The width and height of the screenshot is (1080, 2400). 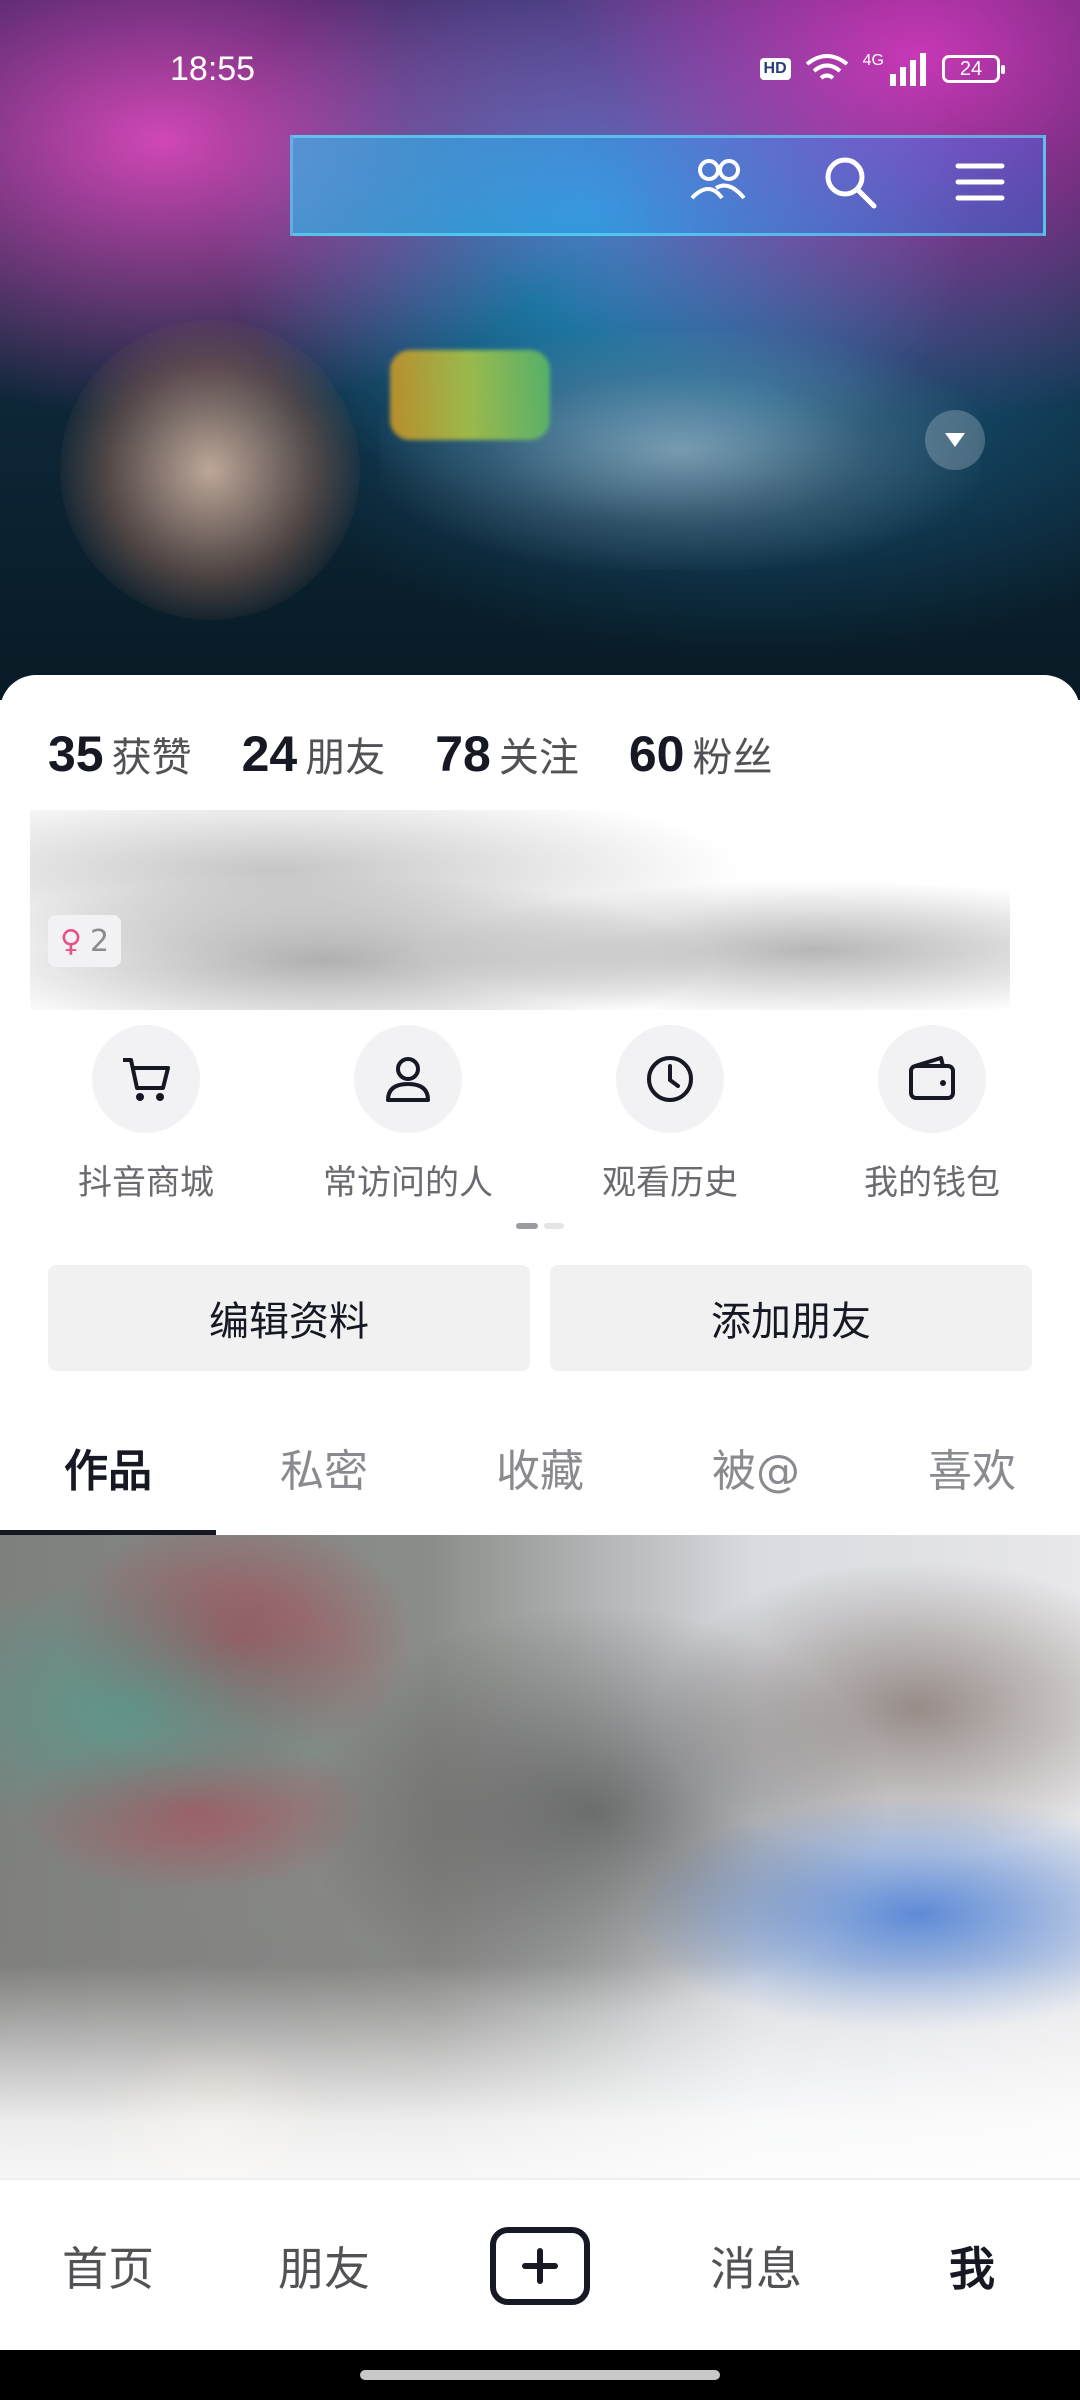 I want to click on stat-friends: 24 朋友, so click(x=314, y=754).